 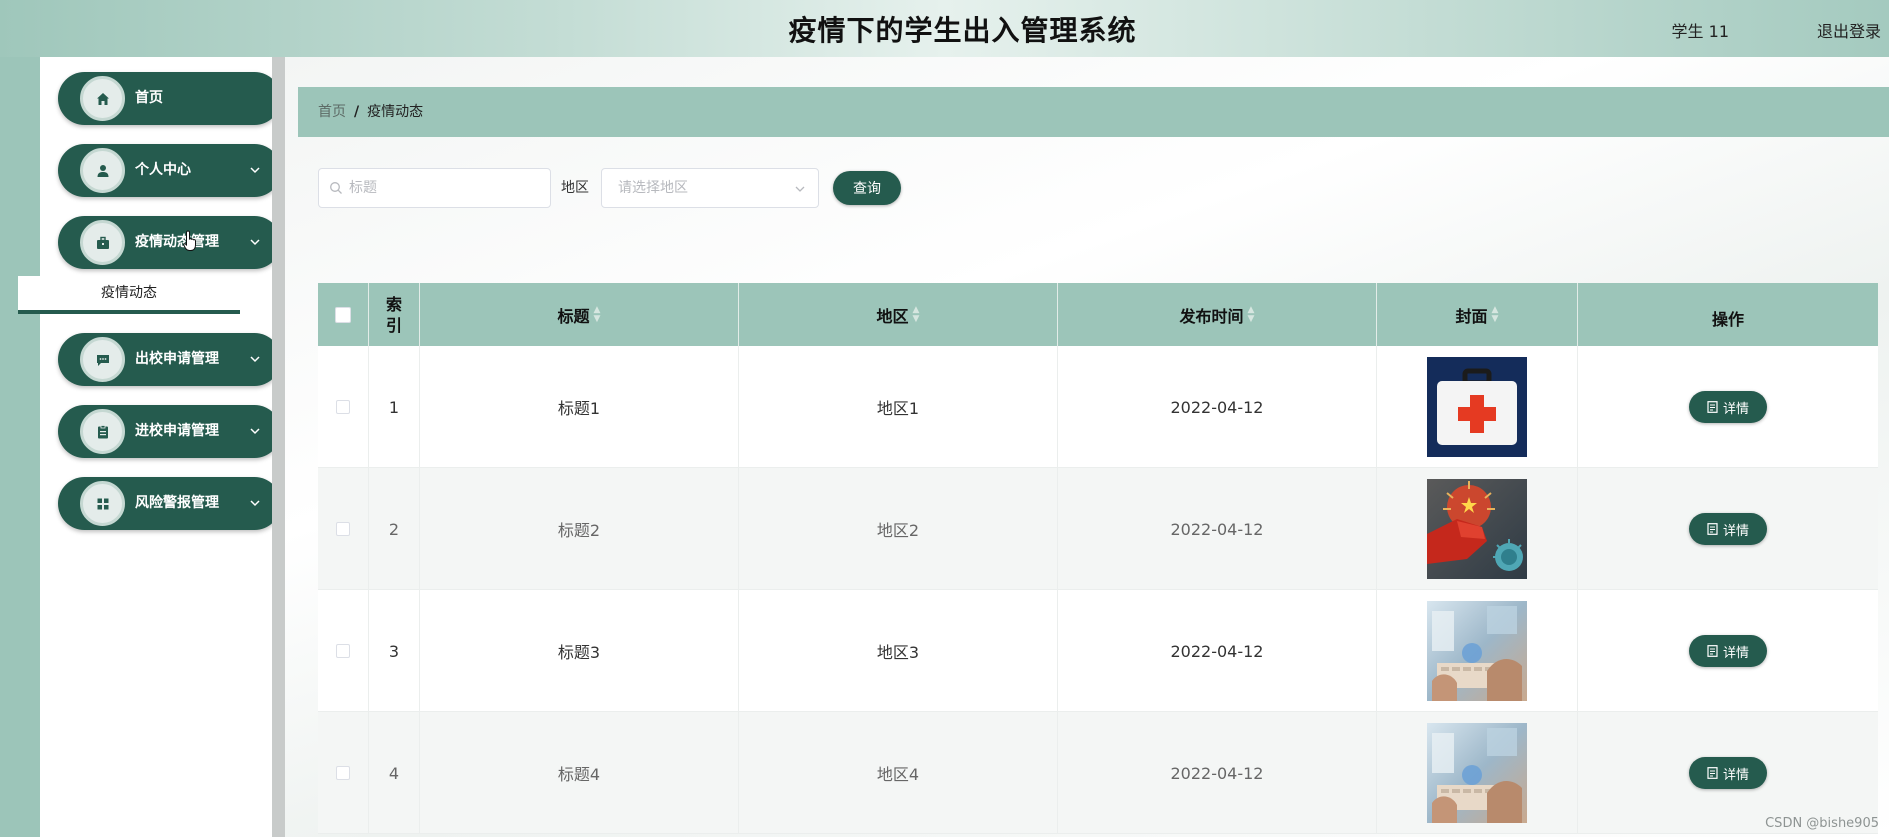 I want to click on breadcrumb-home: 首页, so click(x=332, y=112).